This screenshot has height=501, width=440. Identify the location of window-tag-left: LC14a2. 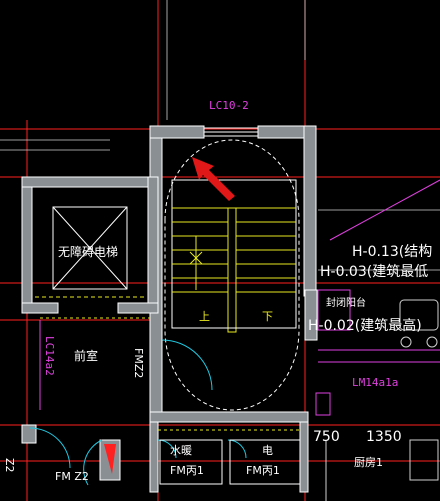
(49, 356).